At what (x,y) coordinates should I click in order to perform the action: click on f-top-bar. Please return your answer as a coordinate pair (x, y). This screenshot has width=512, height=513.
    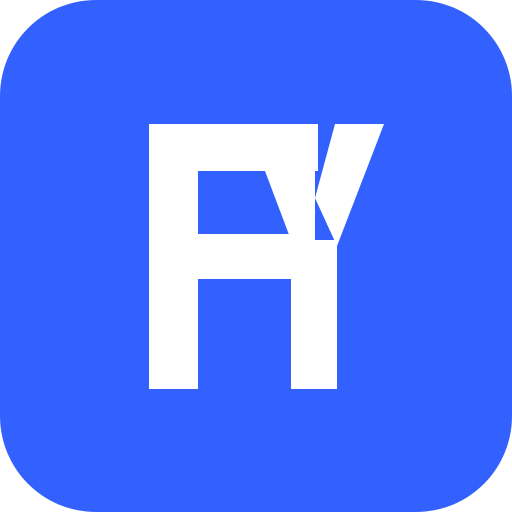
    Looking at the image, I should click on (233, 147).